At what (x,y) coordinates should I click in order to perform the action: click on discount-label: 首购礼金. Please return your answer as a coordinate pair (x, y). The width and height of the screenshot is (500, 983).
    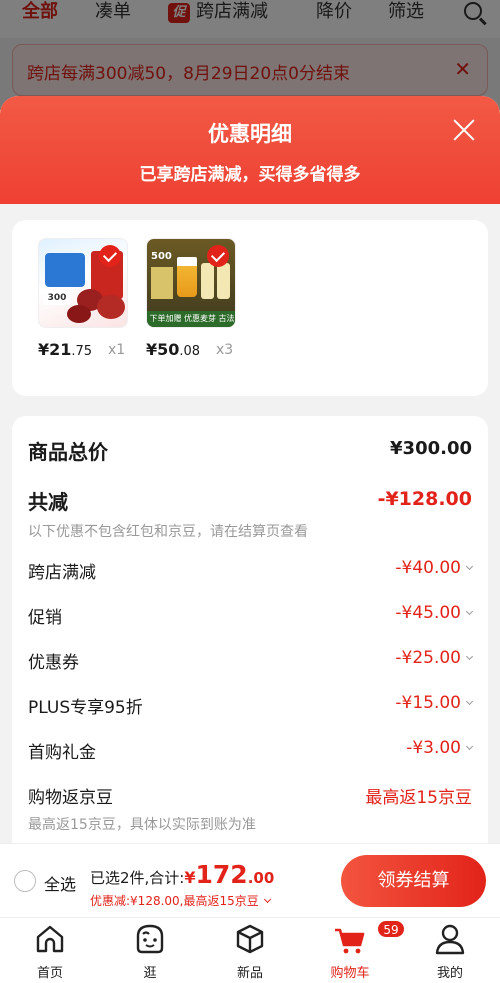
    Looking at the image, I should click on (62, 753).